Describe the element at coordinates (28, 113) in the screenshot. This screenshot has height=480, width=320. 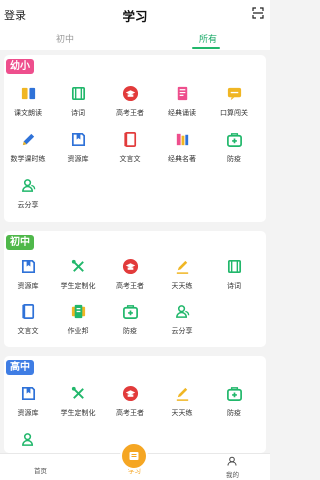
I see `app-label: 课文朗读` at that location.